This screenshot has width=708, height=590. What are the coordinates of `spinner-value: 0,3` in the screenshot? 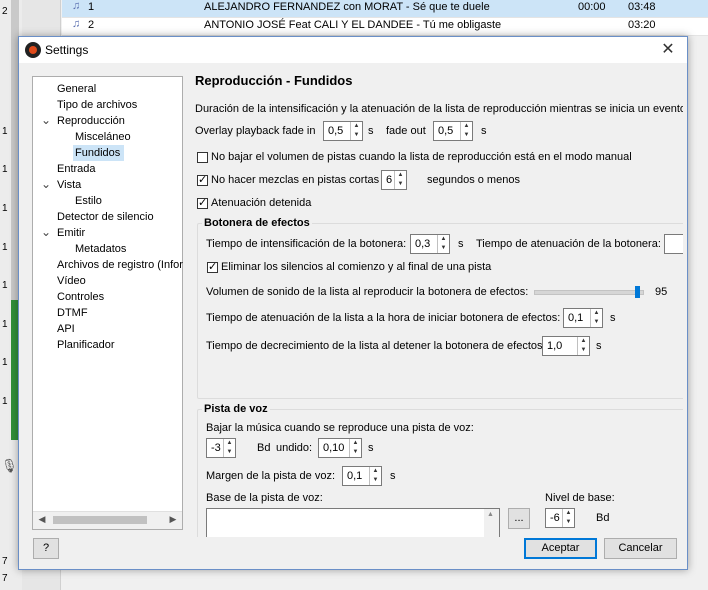 It's located at (423, 244).